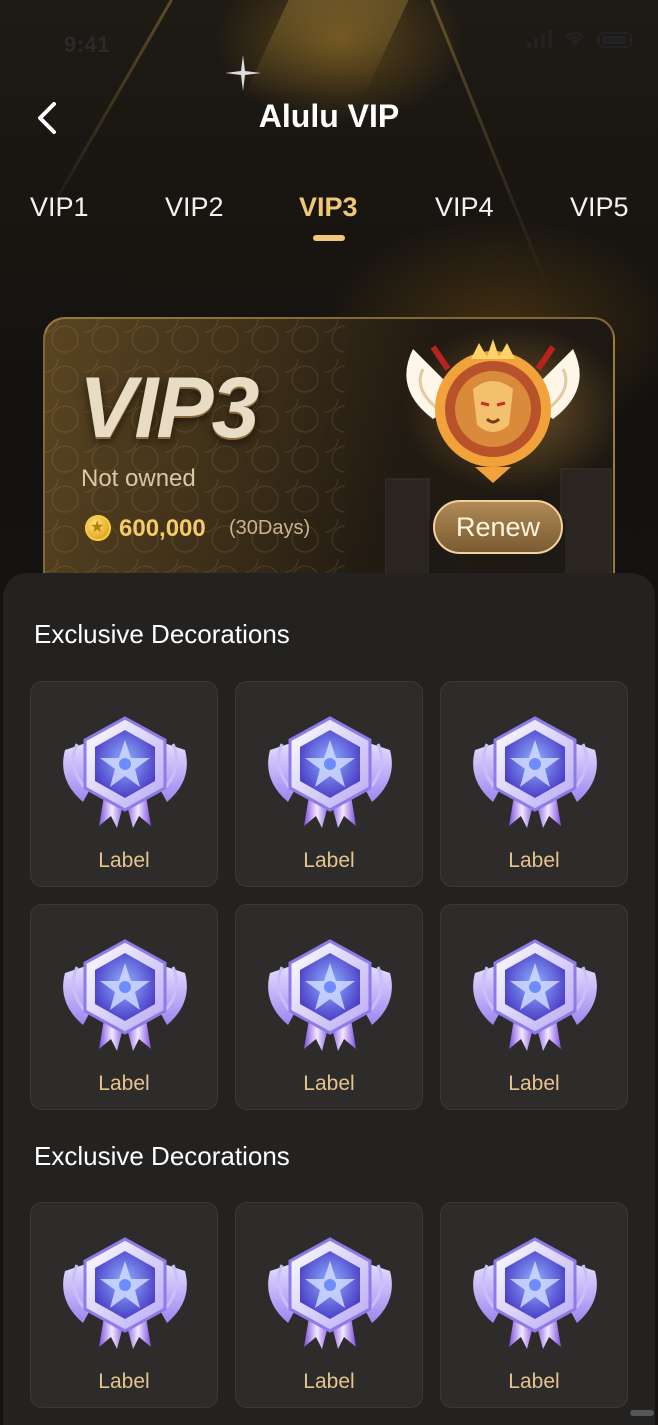 This screenshot has height=1425, width=658. What do you see at coordinates (642, 1413) in the screenshot?
I see `home-indicator` at bounding box center [642, 1413].